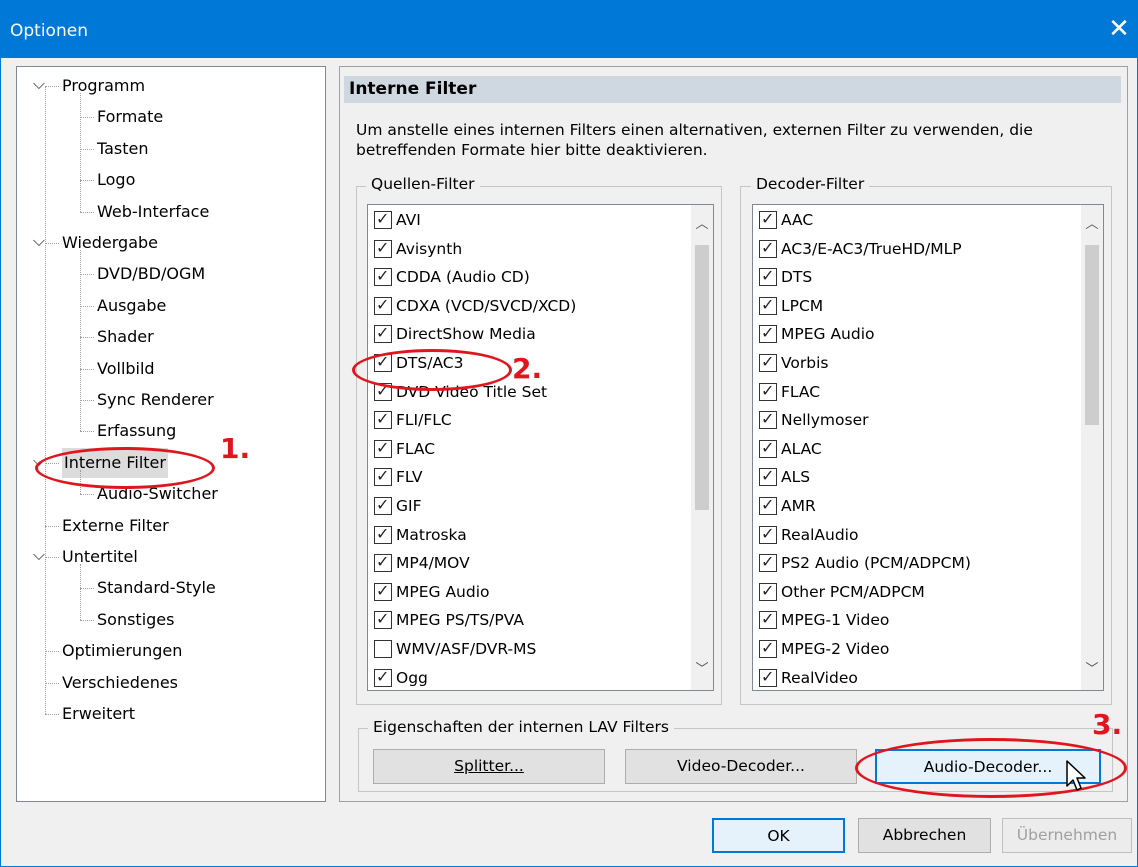 The height and width of the screenshot is (867, 1138). Describe the element at coordinates (801, 391) in the screenshot. I see `decoder-filter-item-label: FLAC` at that location.